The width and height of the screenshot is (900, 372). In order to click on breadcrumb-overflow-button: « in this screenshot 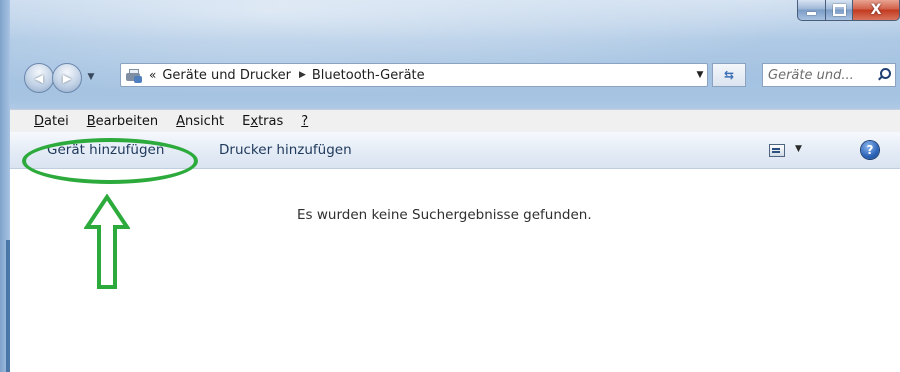, I will do `click(152, 75)`.